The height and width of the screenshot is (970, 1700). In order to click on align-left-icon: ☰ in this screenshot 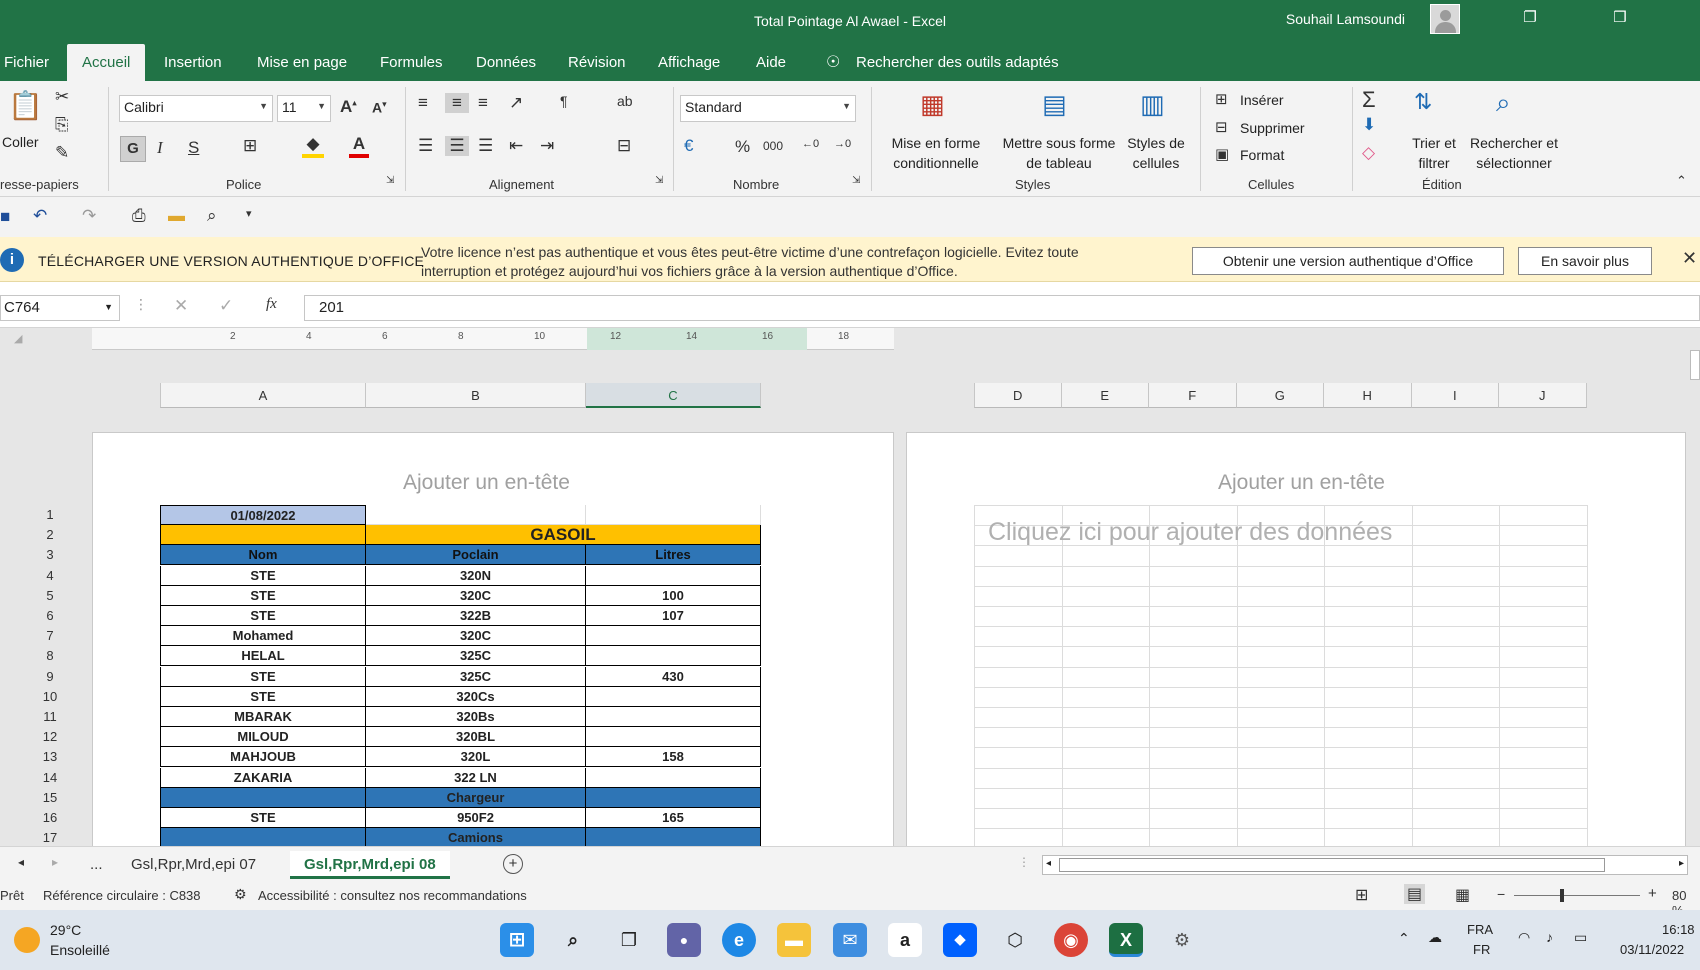, I will do `click(425, 146)`.